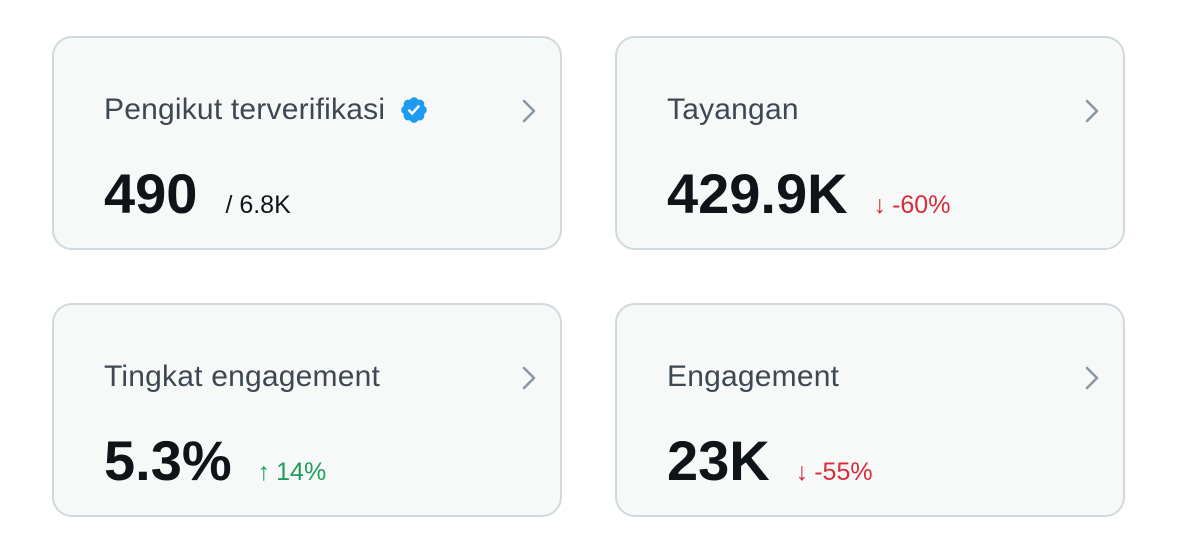 This screenshot has height=558, width=1179. What do you see at coordinates (168, 460) in the screenshot?
I see `engagement-rate-value: 5.3%` at bounding box center [168, 460].